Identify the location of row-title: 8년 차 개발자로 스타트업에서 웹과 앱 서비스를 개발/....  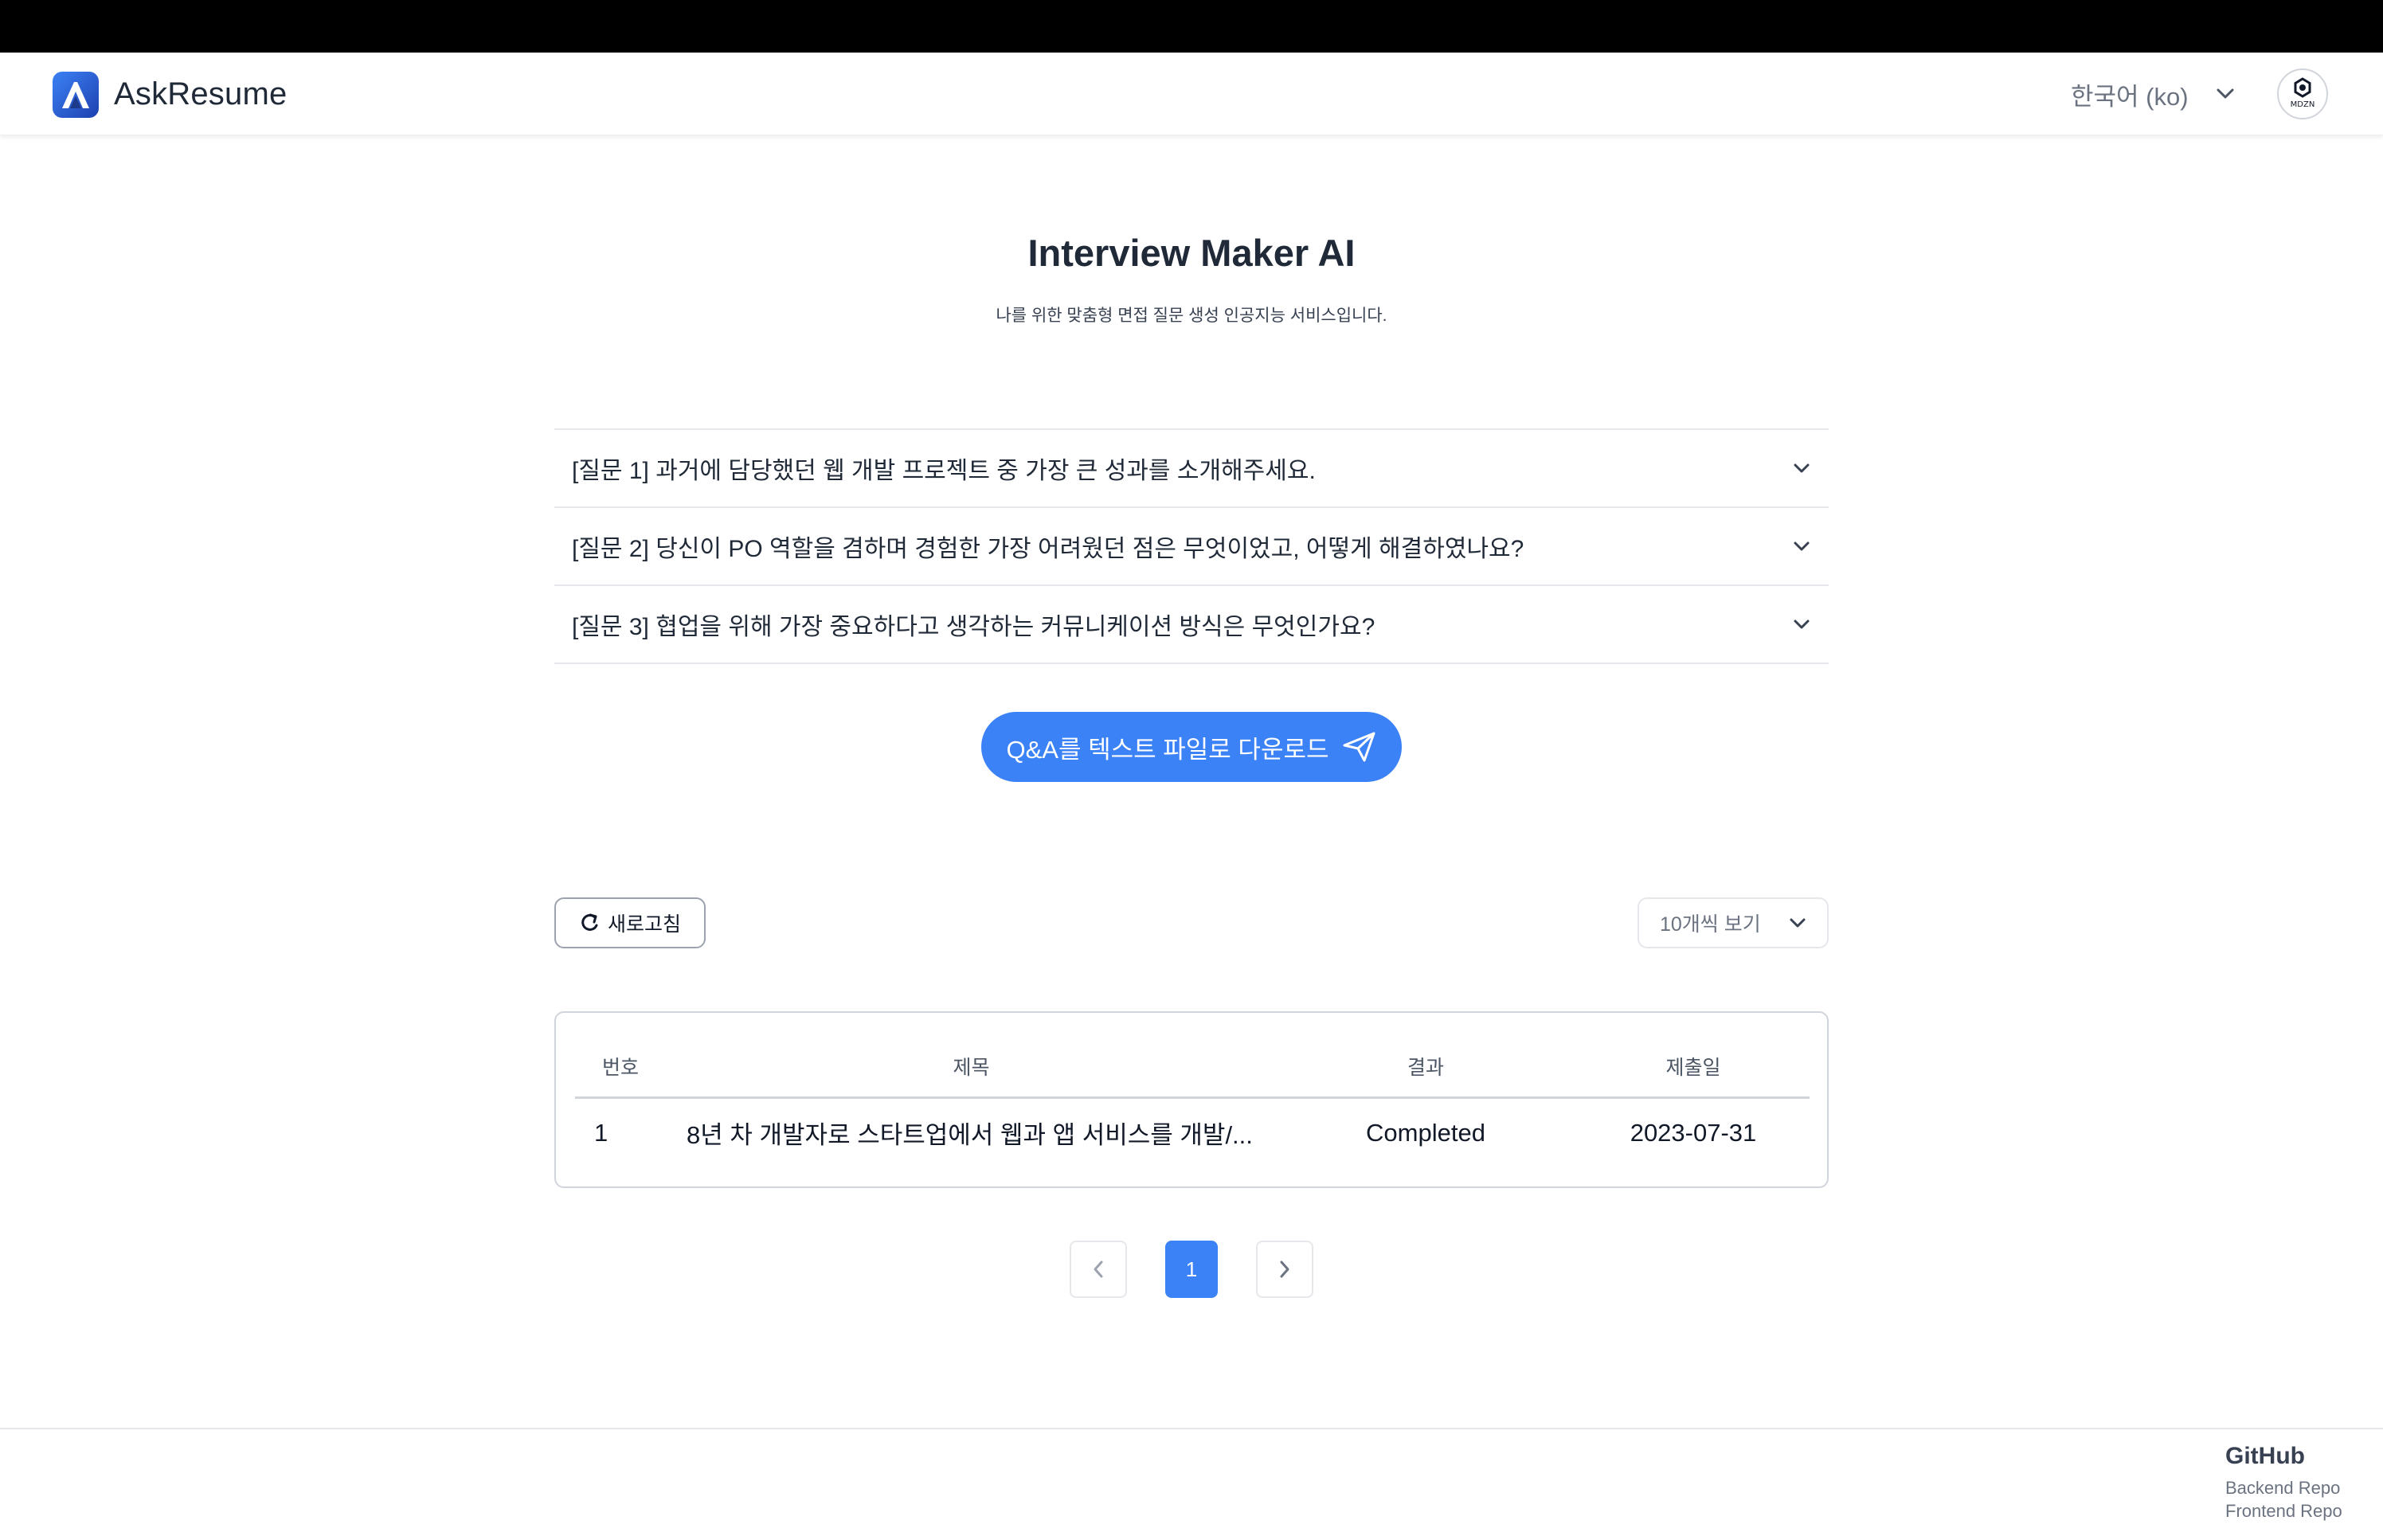
(971, 1132).